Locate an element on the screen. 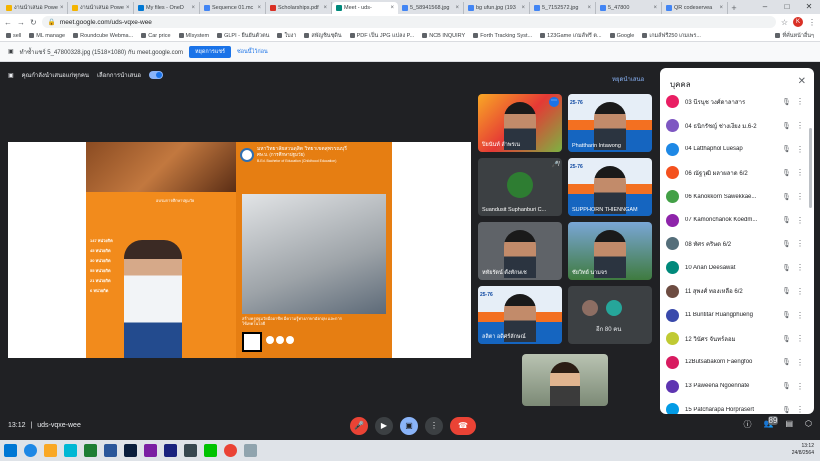  ie-icon is located at coordinates (30, 450).